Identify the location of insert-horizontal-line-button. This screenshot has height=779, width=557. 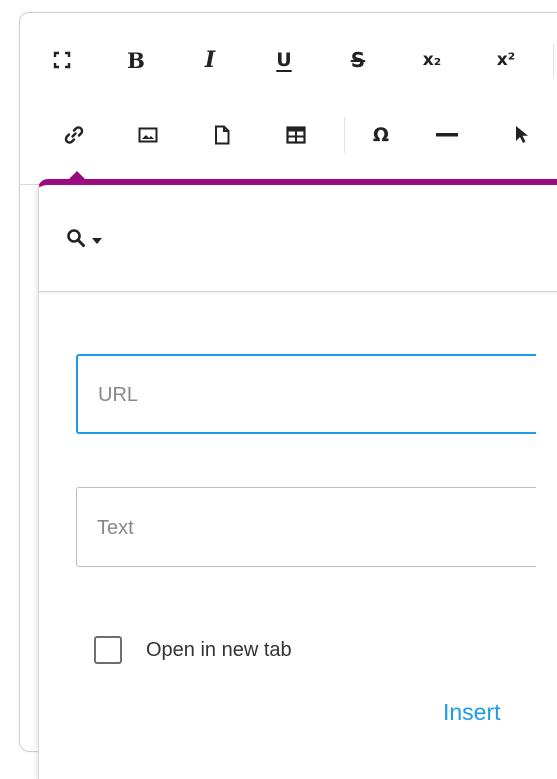
(447, 135).